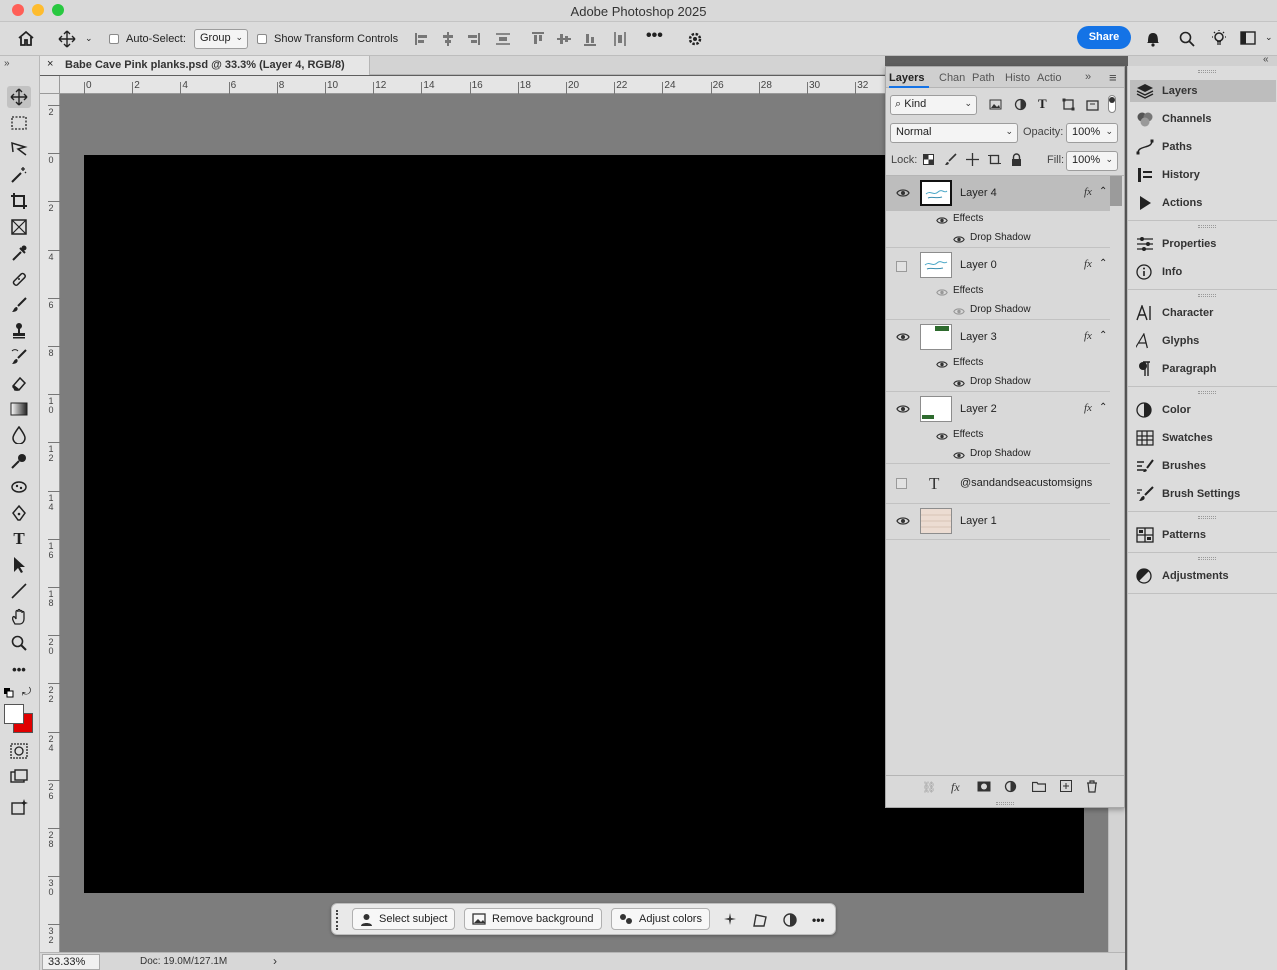  What do you see at coordinates (1113, 77) in the screenshot?
I see `panel-menu-icon: ≡` at bounding box center [1113, 77].